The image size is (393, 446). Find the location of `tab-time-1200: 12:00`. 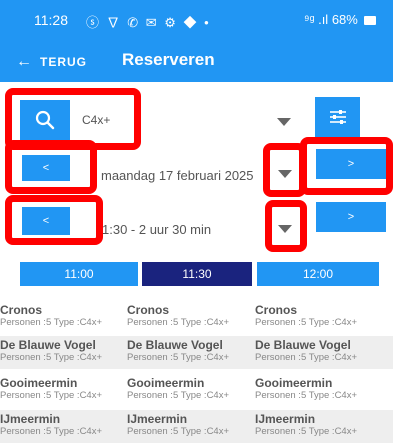

tab-time-1200: 12:00 is located at coordinates (318, 274).